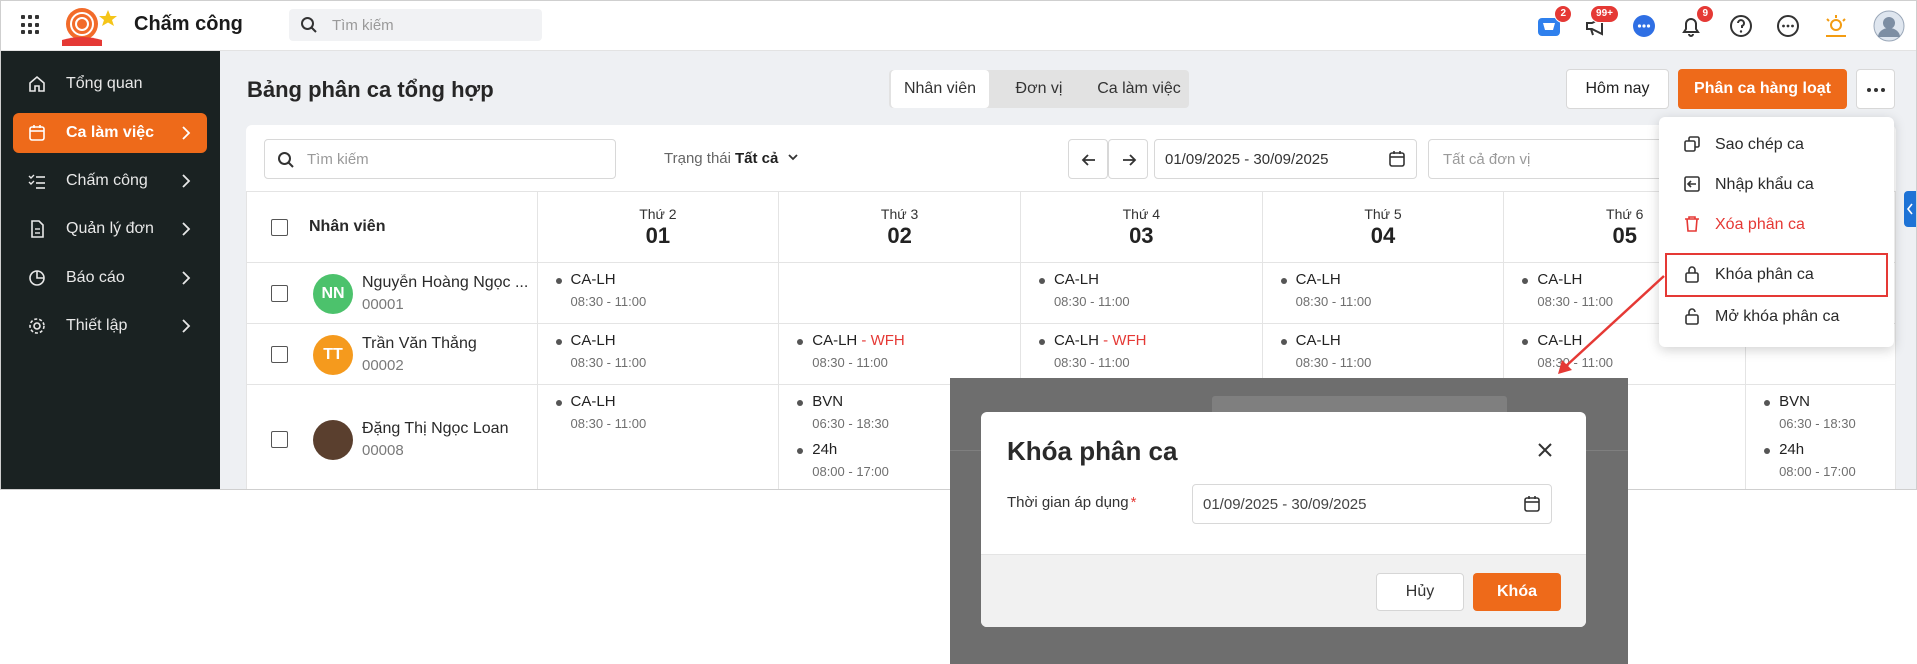  What do you see at coordinates (1788, 26) in the screenshot?
I see `more-apps-button` at bounding box center [1788, 26].